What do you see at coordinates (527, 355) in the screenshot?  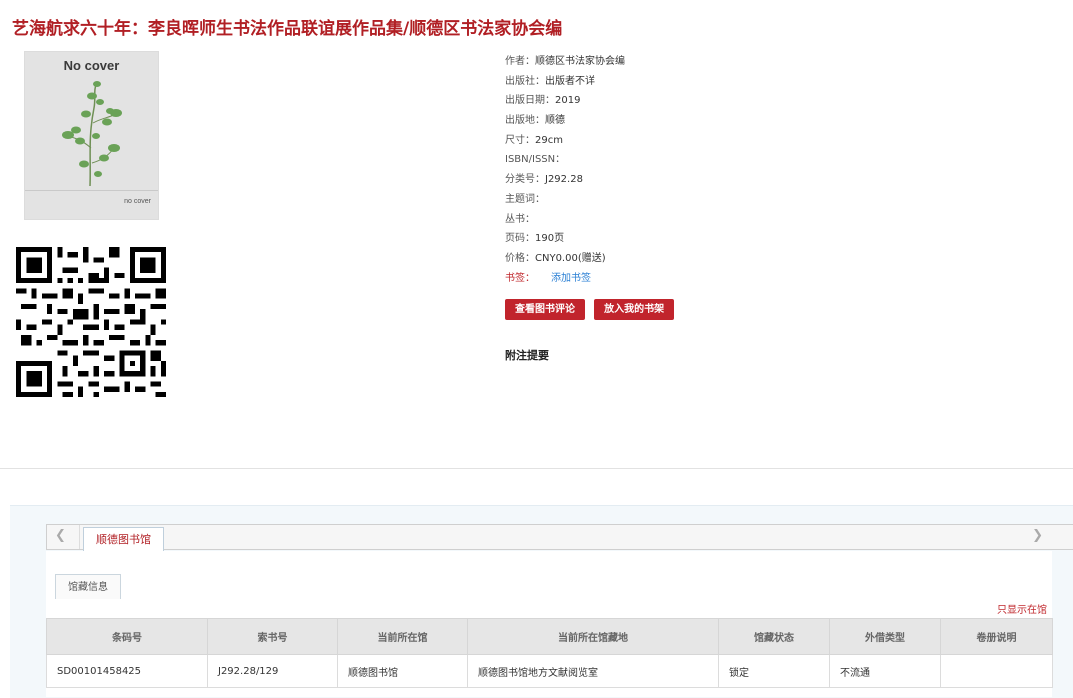 I see `notes-heading: 附注提要` at bounding box center [527, 355].